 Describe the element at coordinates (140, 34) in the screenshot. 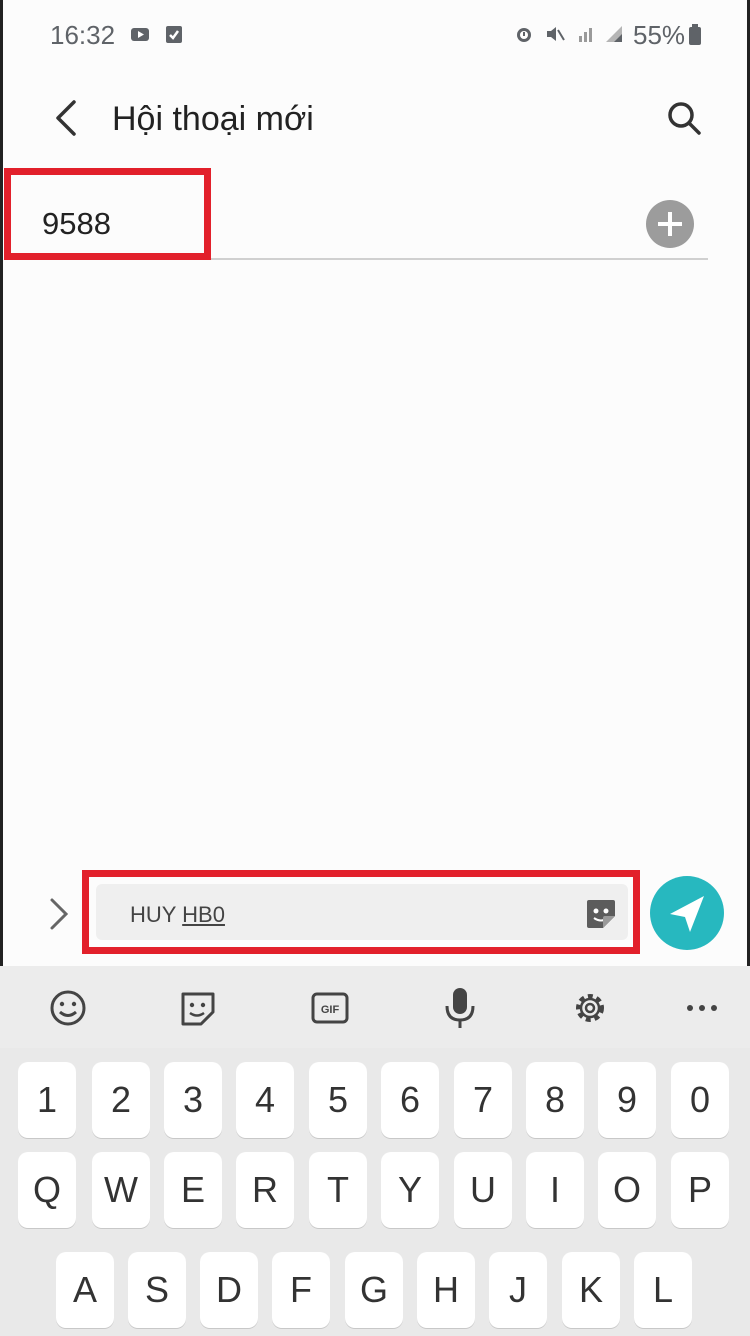

I see `youtube-icon` at that location.